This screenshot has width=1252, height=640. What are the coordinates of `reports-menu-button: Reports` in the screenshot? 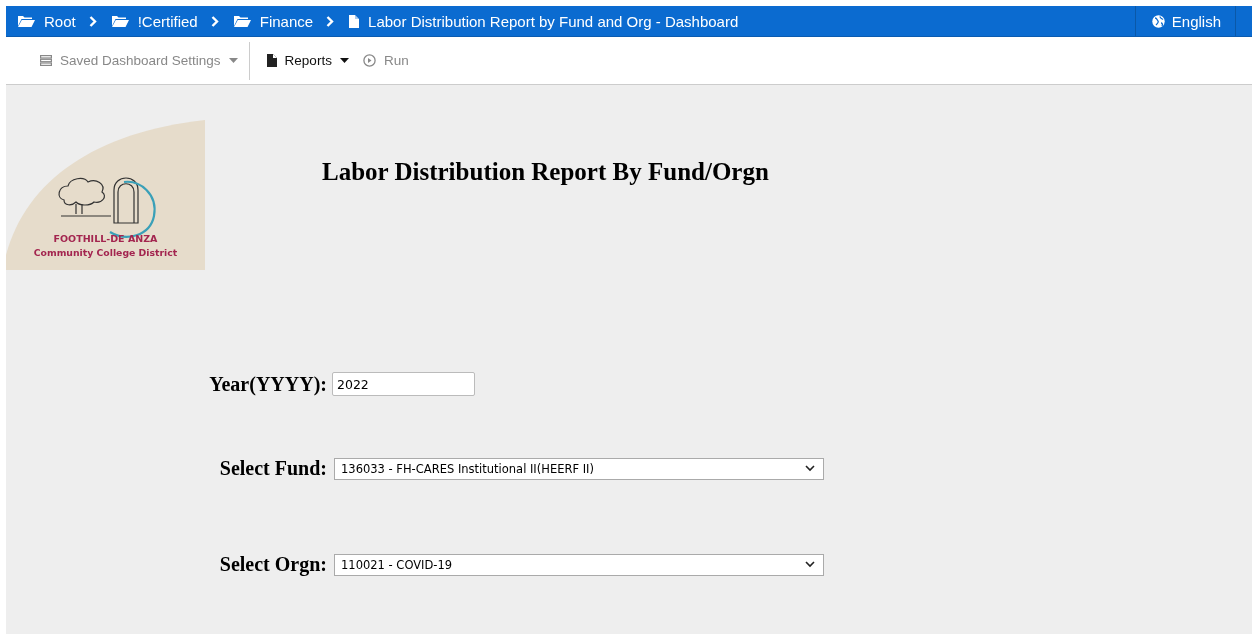 It's located at (307, 60).